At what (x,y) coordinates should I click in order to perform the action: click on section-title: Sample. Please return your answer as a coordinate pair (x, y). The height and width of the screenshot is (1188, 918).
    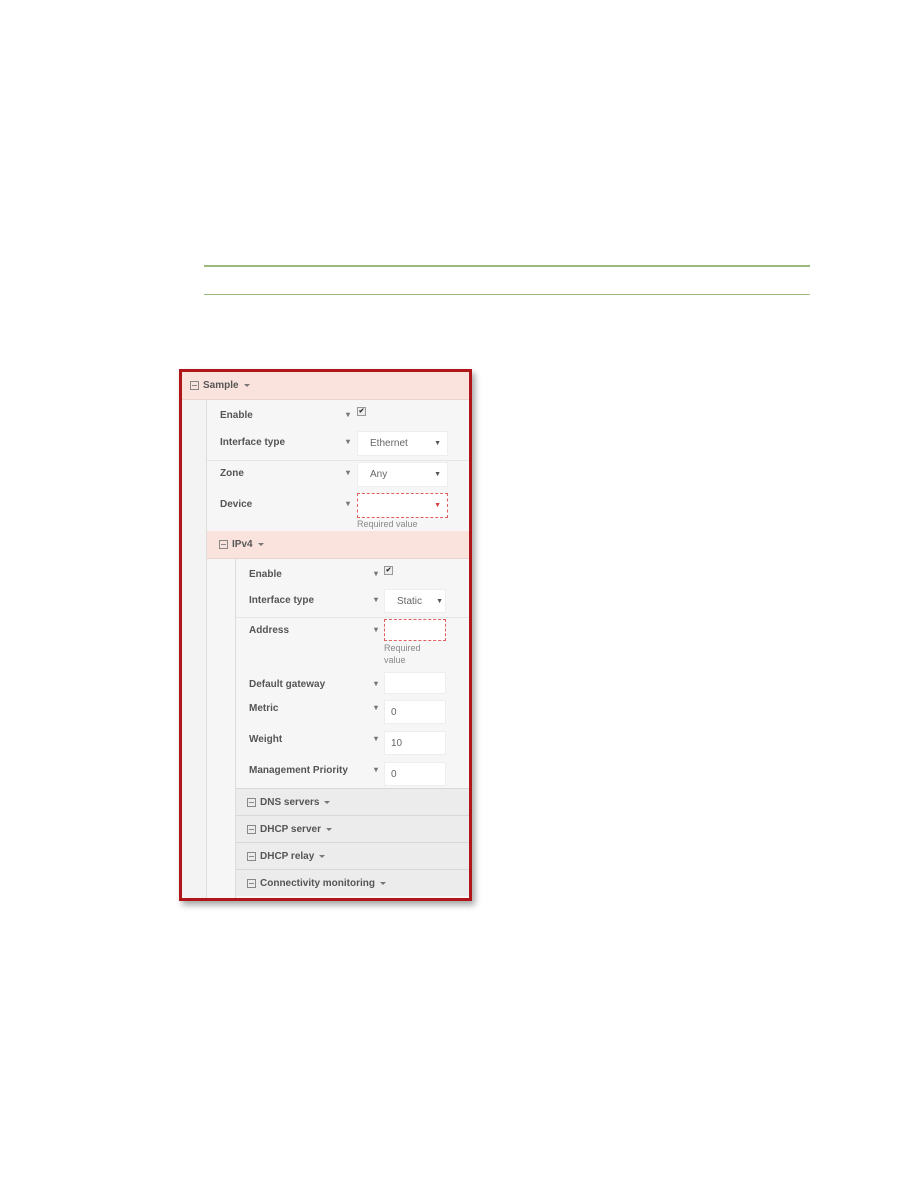
    Looking at the image, I should click on (221, 385).